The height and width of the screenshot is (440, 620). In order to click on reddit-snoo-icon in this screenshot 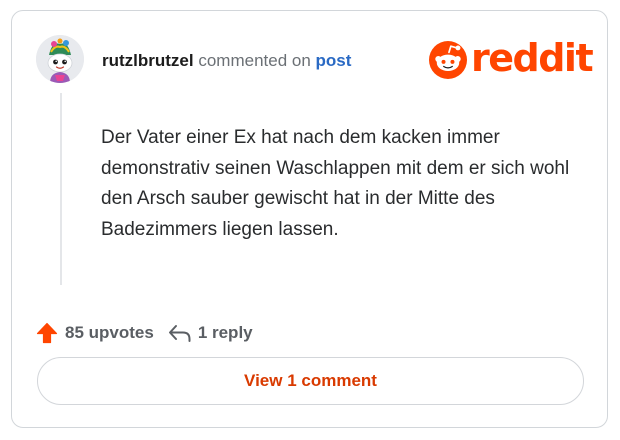, I will do `click(448, 60)`.